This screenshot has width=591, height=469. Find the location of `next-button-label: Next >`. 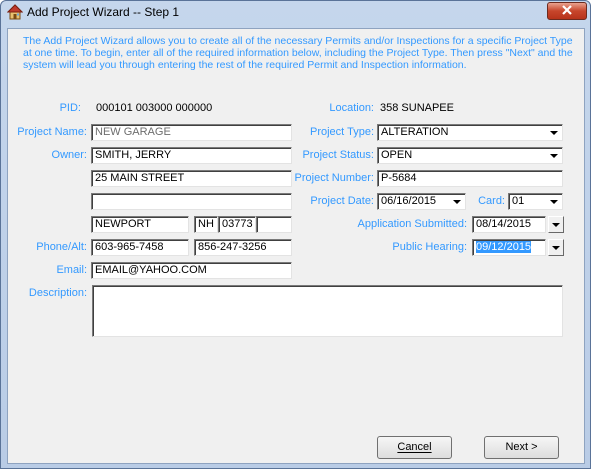

next-button-label: Next > is located at coordinates (521, 447).